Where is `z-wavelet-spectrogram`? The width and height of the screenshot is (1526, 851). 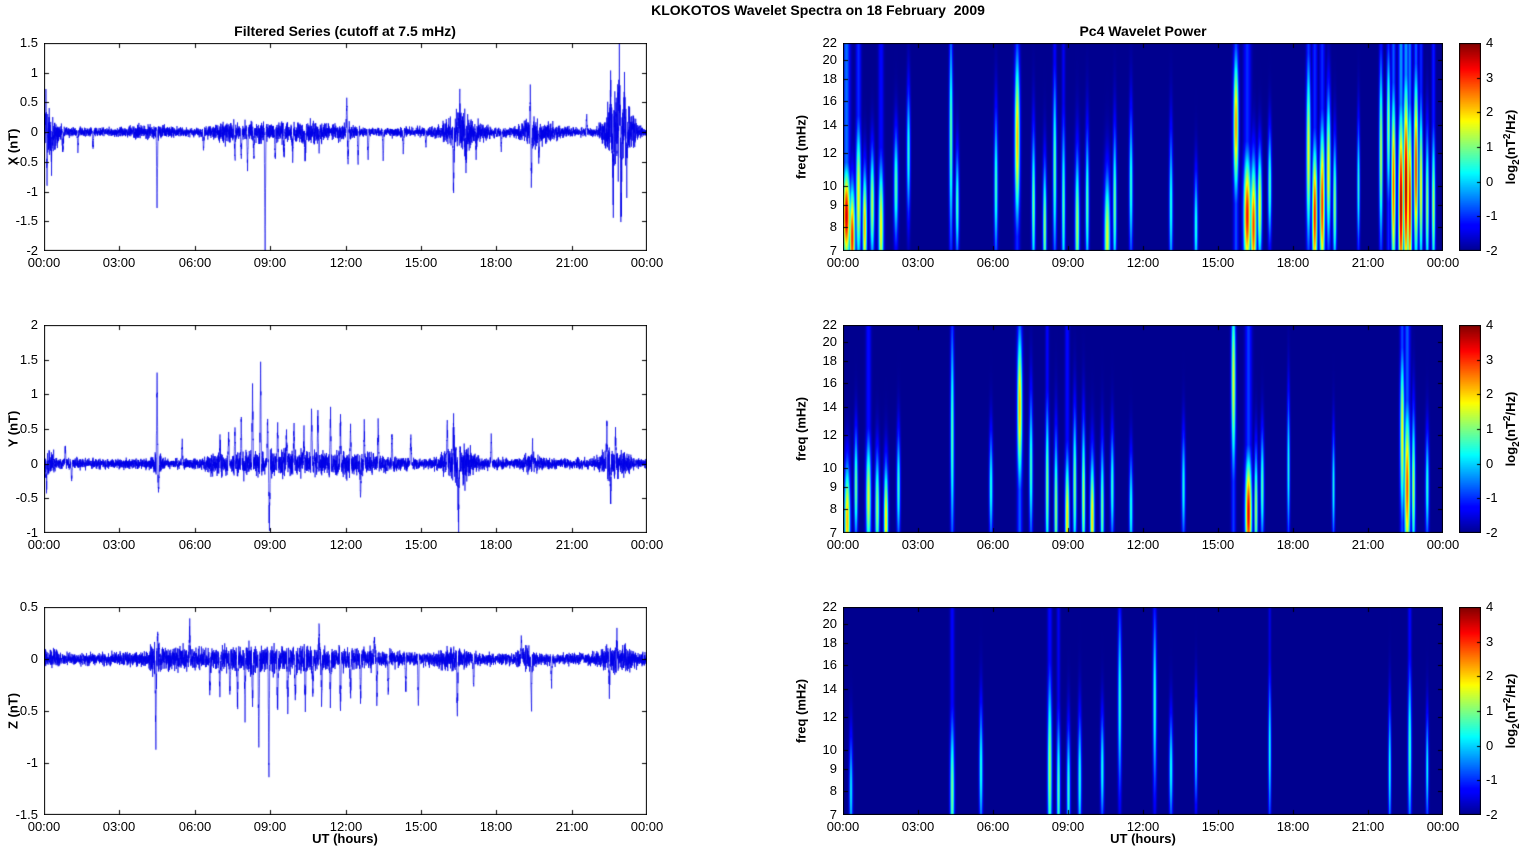 z-wavelet-spectrogram is located at coordinates (1143, 711).